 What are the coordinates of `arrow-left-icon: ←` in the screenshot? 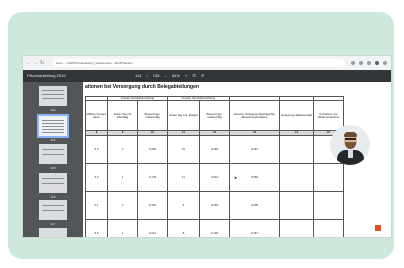 It's located at (28, 63).